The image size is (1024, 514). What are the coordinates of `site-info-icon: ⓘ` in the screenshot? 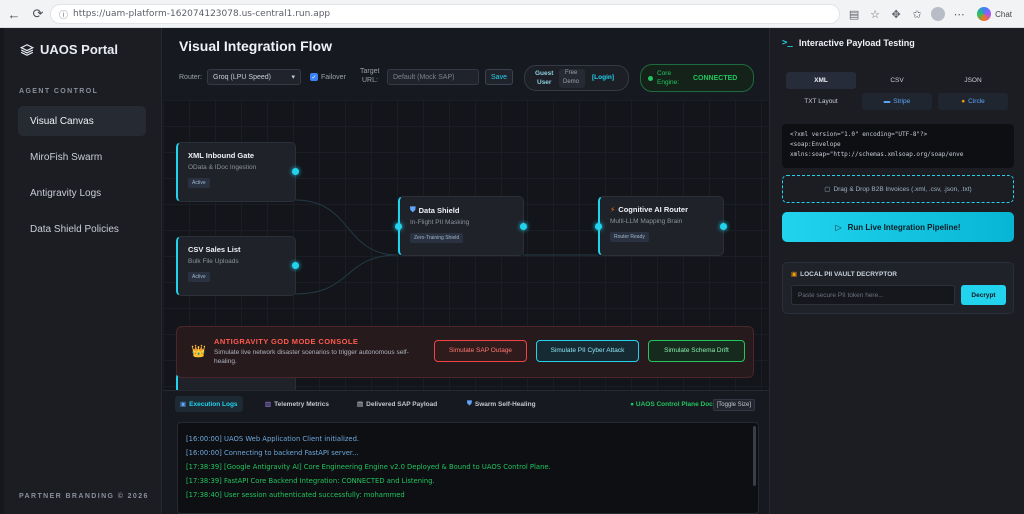 It's located at (63, 14).